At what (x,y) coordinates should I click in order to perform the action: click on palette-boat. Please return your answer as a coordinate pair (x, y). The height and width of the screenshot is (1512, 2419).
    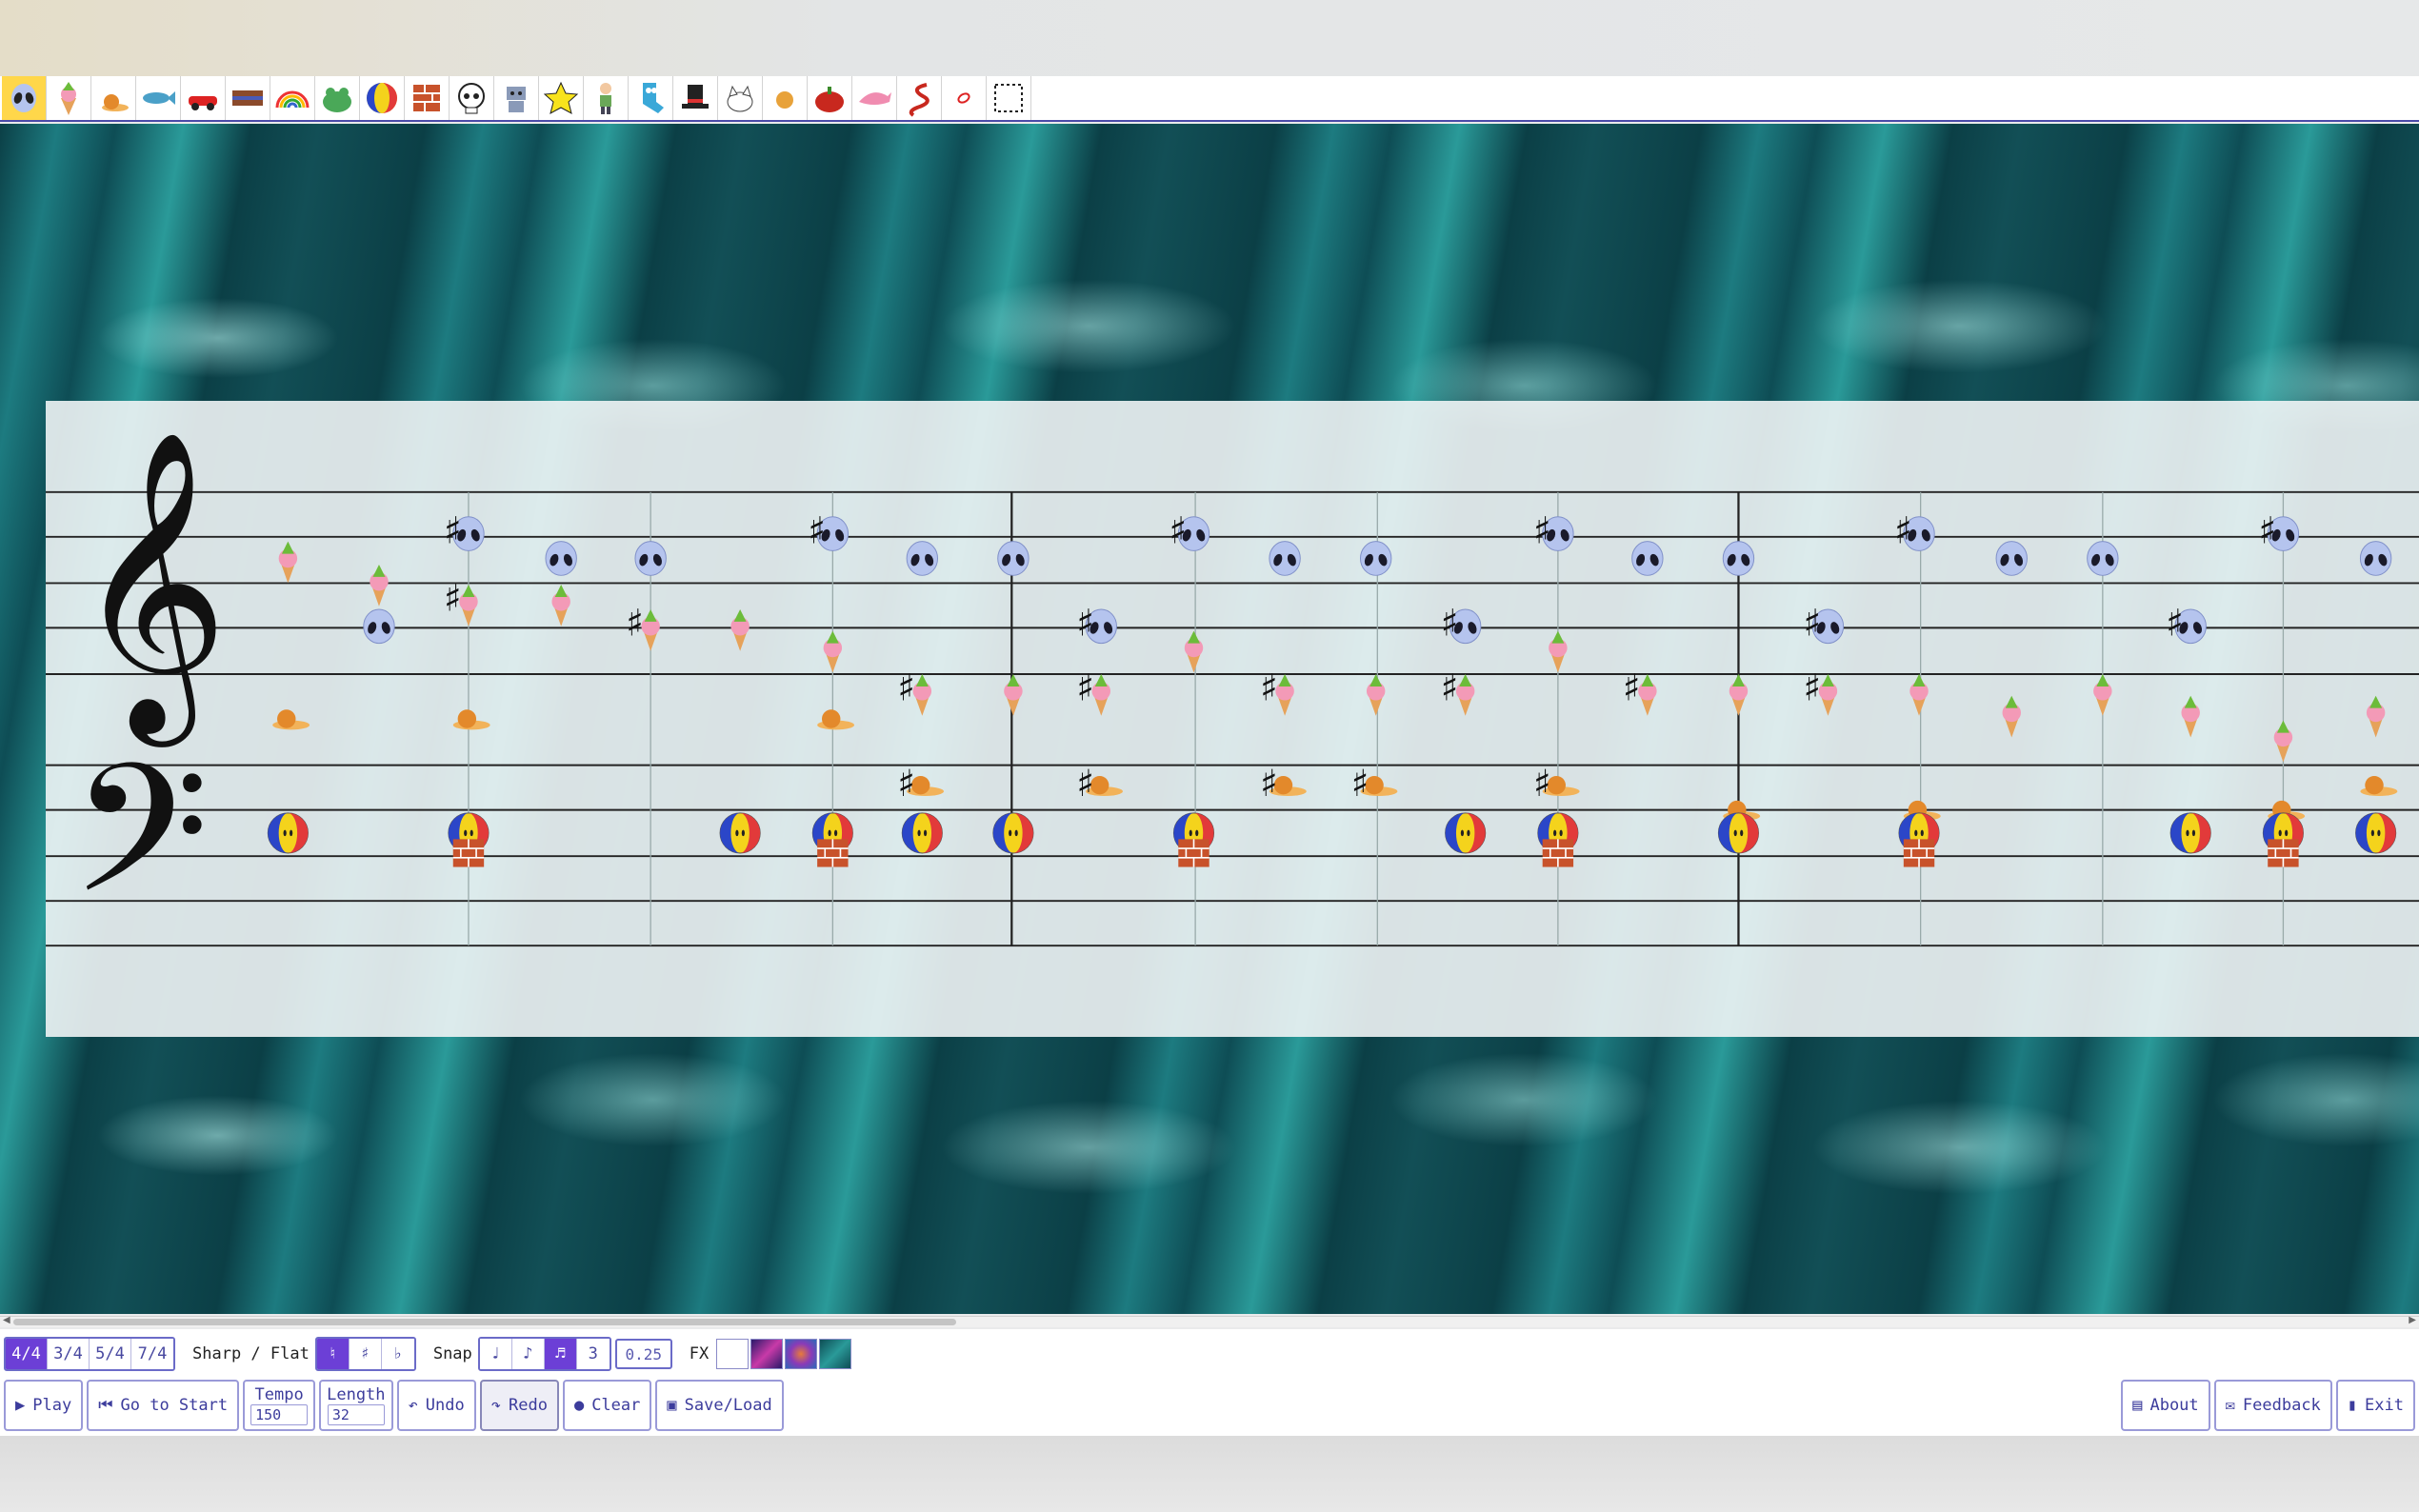
    Looking at the image, I should click on (248, 98).